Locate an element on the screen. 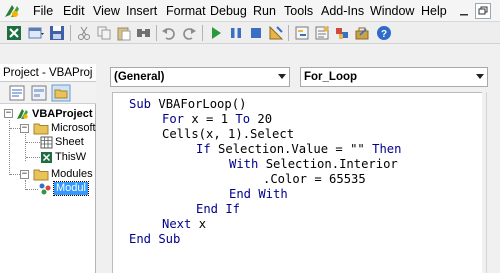  save-icon is located at coordinates (57, 33).